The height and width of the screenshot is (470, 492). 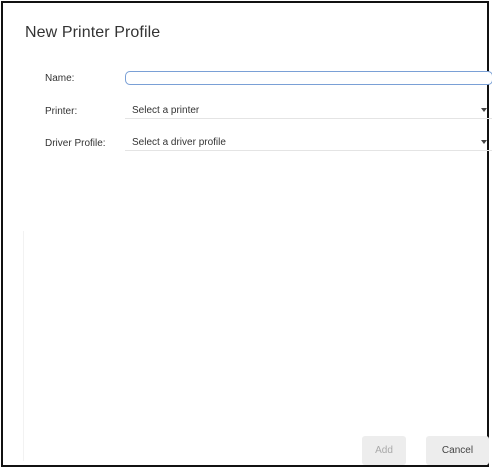 What do you see at coordinates (93, 32) in the screenshot?
I see `dialog-title: New Printer Profile` at bounding box center [93, 32].